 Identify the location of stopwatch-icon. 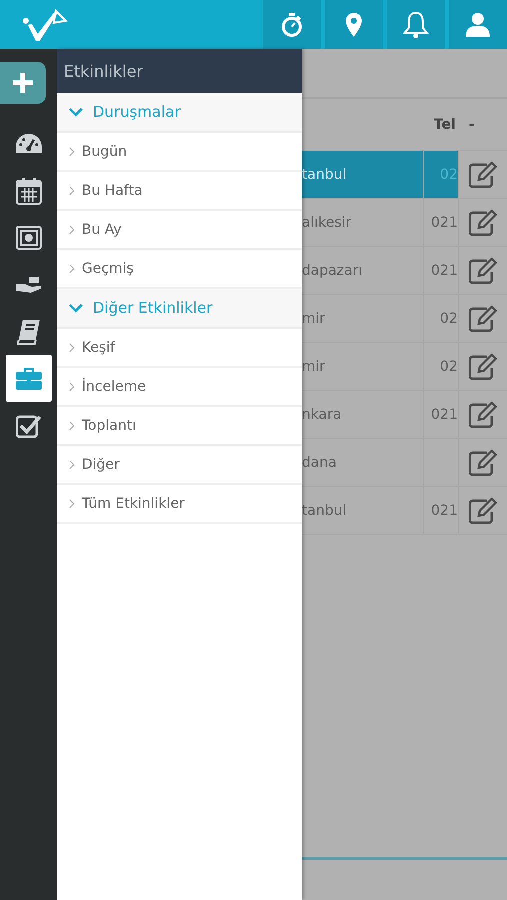
(292, 24).